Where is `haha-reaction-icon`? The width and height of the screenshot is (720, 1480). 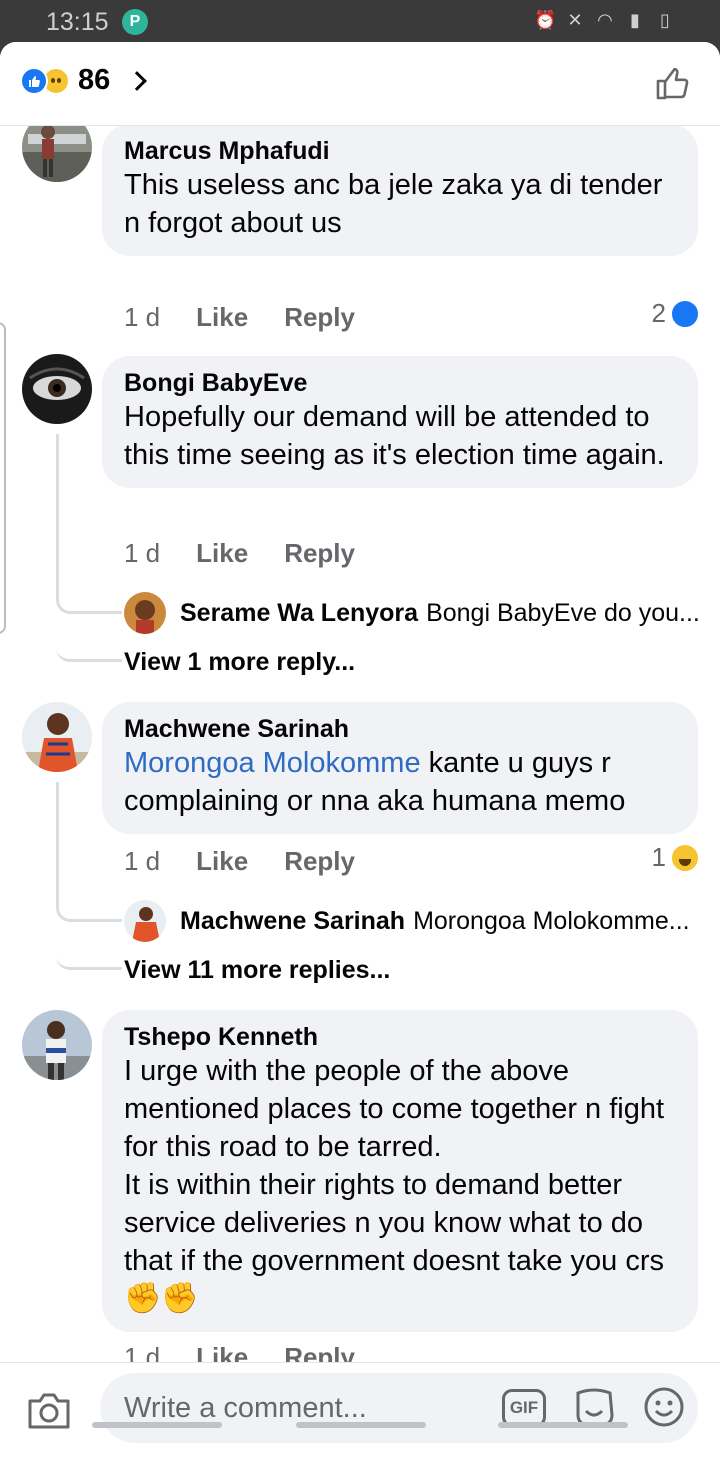
haha-reaction-icon is located at coordinates (685, 857).